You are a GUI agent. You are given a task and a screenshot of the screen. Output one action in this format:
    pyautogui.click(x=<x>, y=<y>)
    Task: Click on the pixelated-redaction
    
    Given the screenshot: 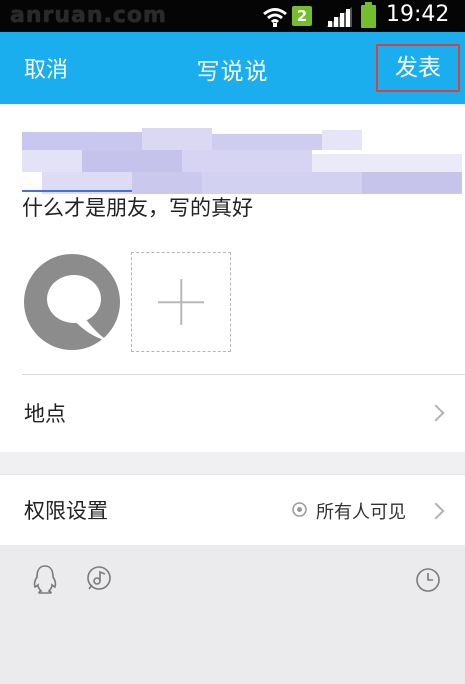 What is the action you would take?
    pyautogui.click(x=242, y=163)
    